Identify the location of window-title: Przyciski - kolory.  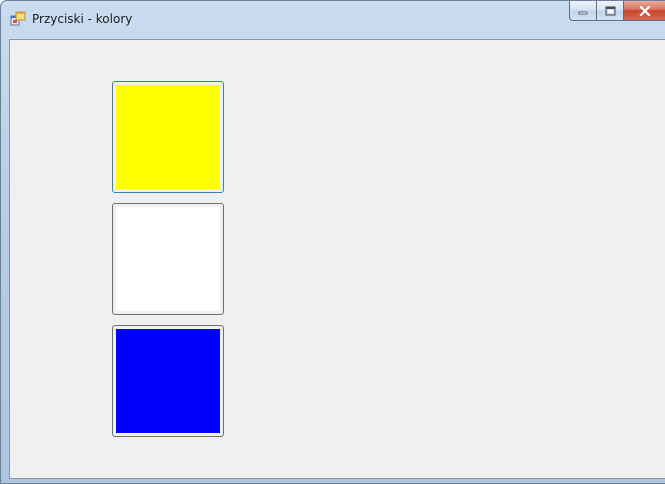
(82, 19).